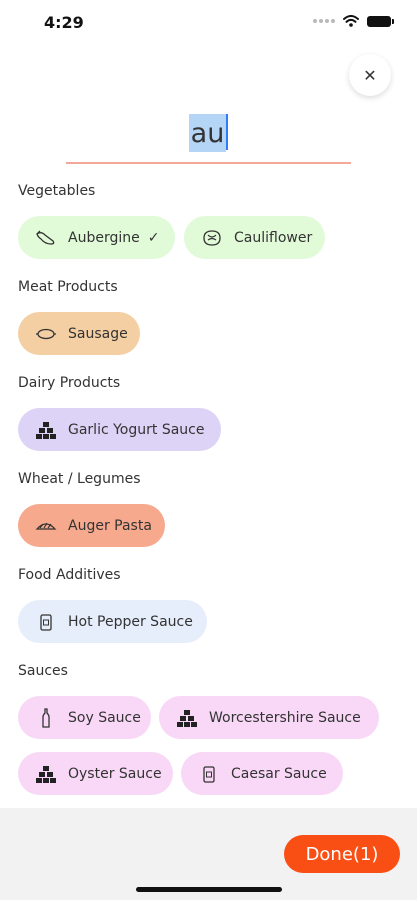 This screenshot has height=900, width=417. I want to click on chip-hot-pepper-sauce: Hot Pepper Sauce, so click(112, 621).